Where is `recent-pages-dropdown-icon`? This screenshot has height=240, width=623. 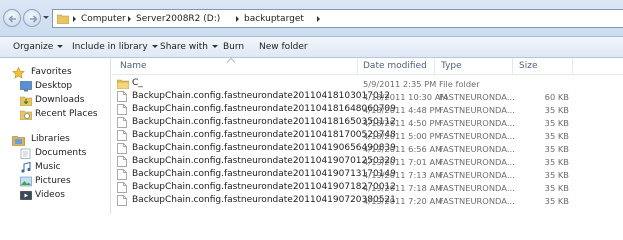
recent-pages-dropdown-icon is located at coordinates (46, 18).